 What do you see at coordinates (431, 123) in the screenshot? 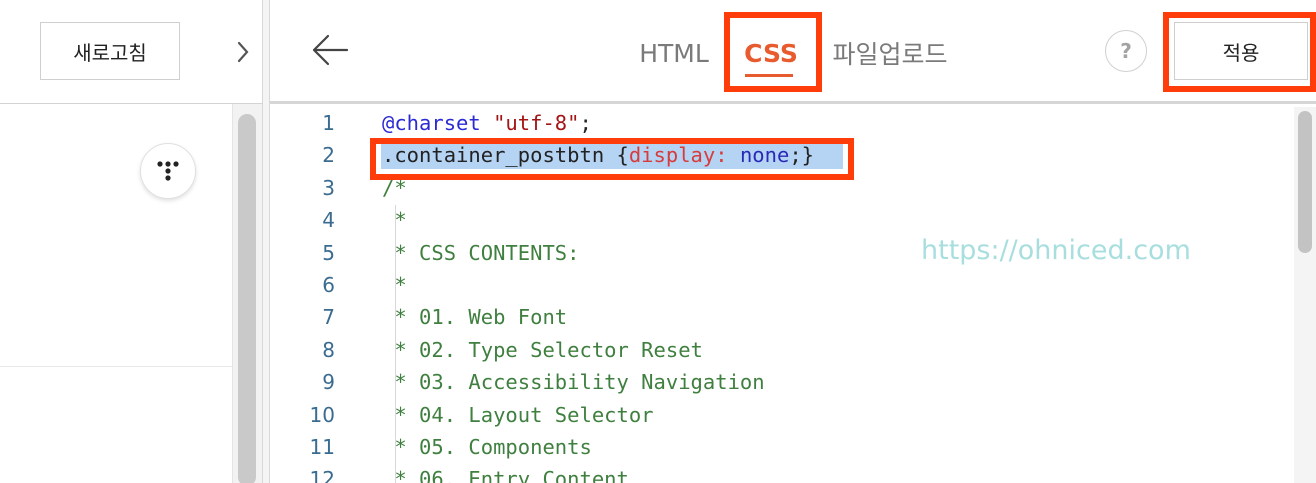
I see `code-token: @charset` at bounding box center [431, 123].